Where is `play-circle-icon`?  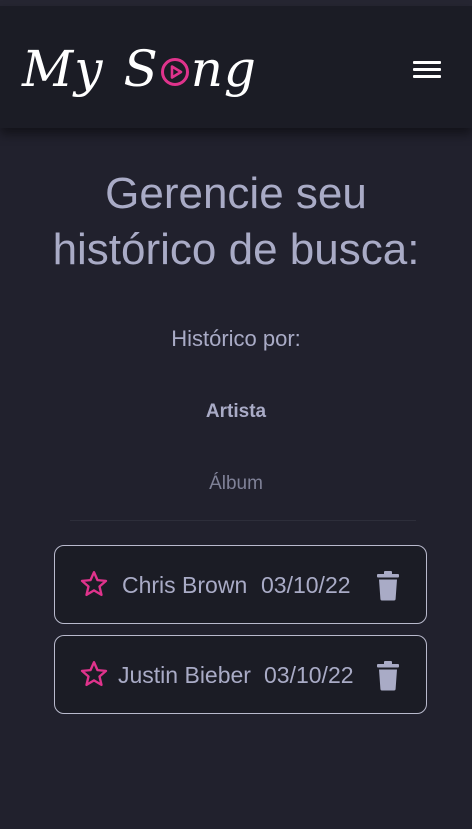 play-circle-icon is located at coordinates (174, 72).